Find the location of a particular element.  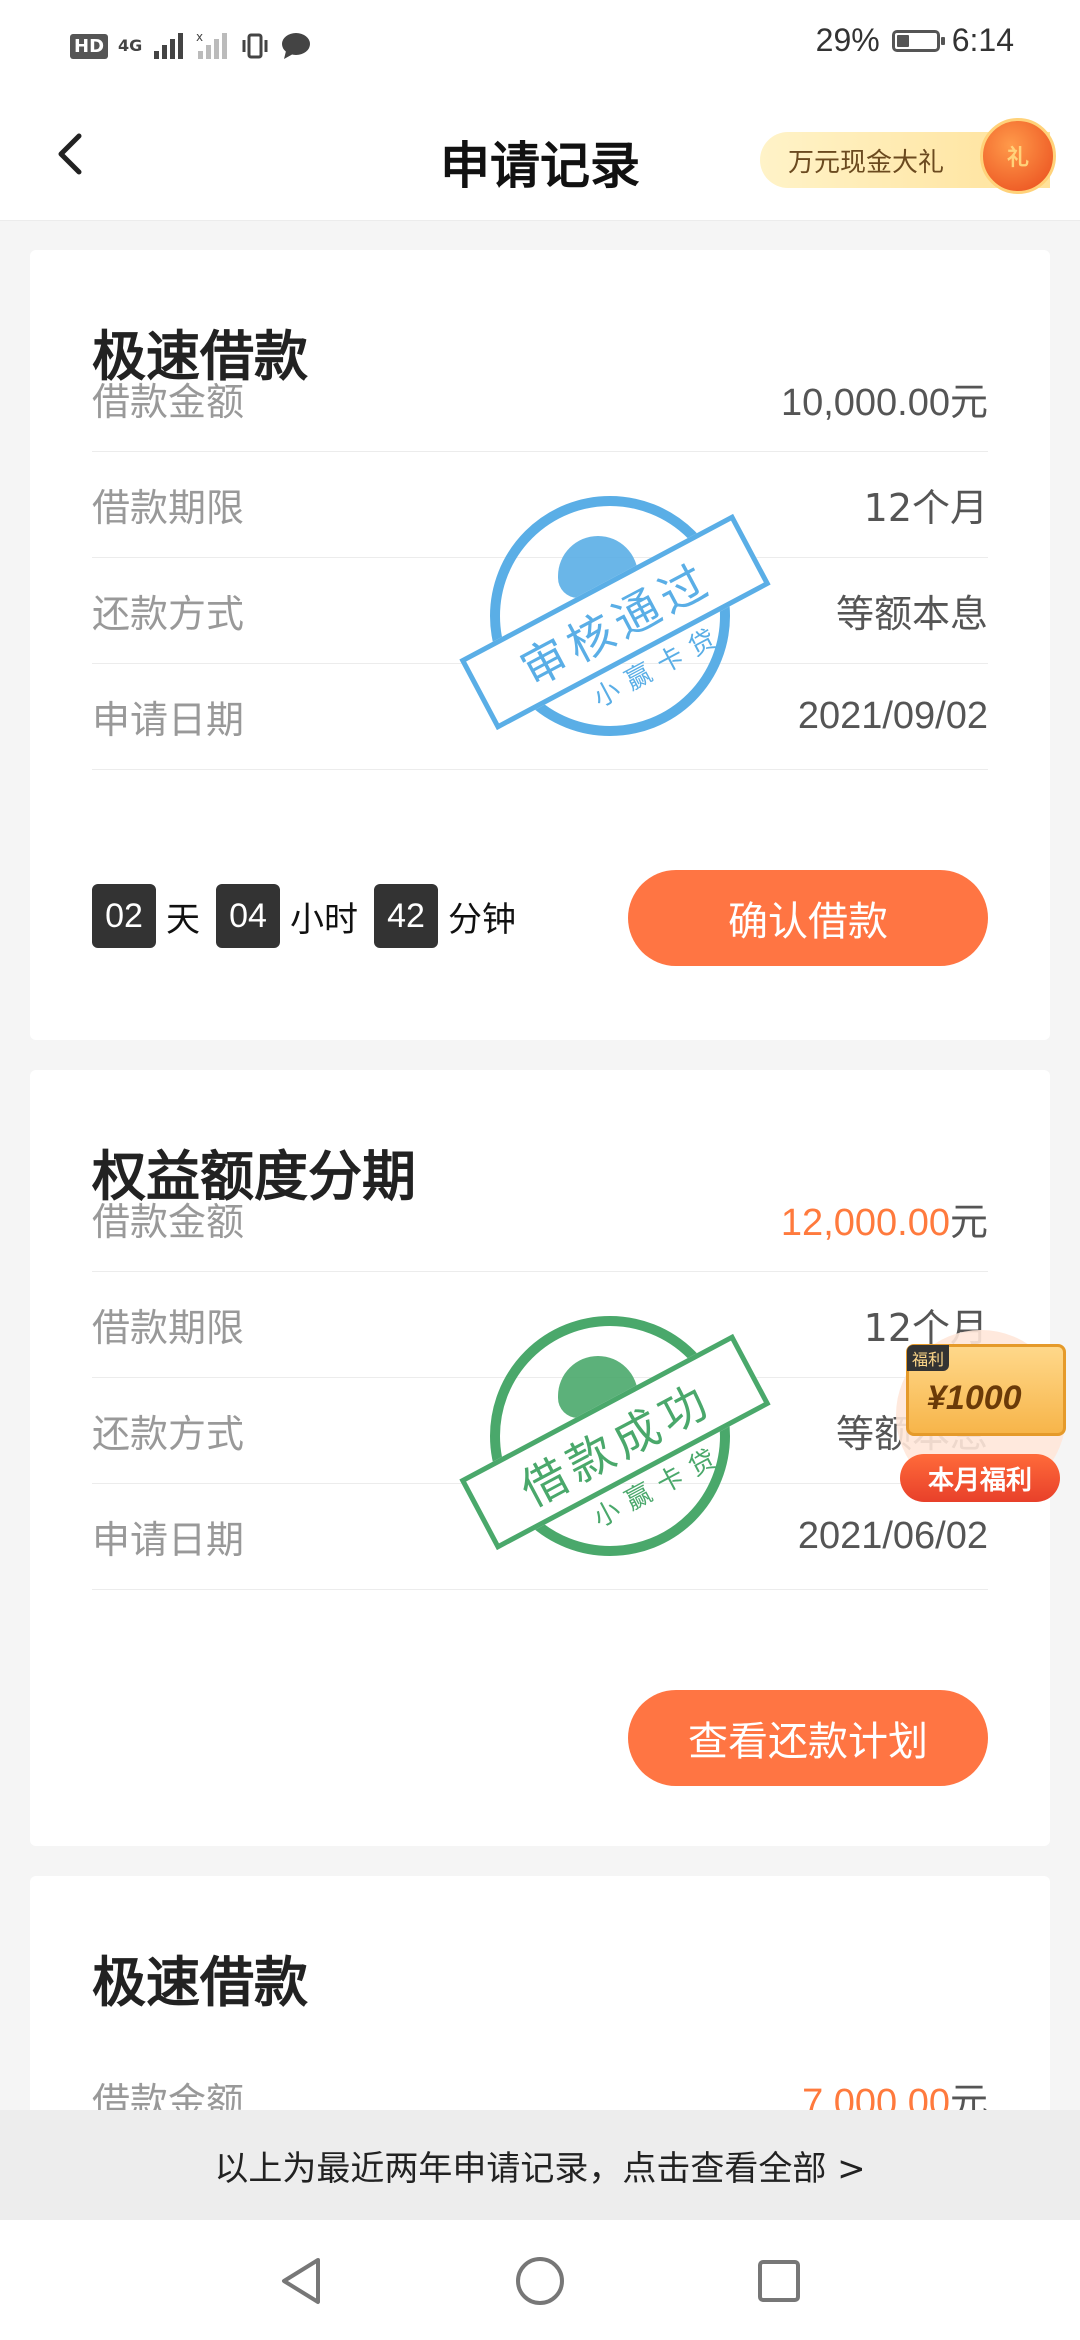

signal-icon is located at coordinates (169, 46).